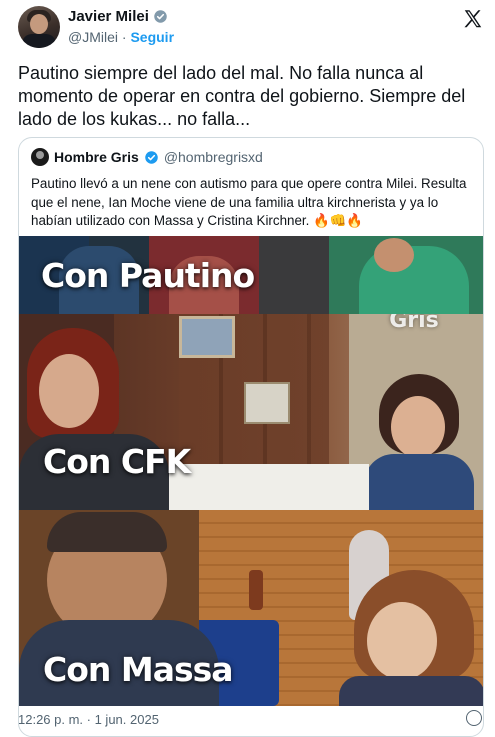 The image size is (495, 737). What do you see at coordinates (93, 37) in the screenshot?
I see `author-handle: @JMilei` at bounding box center [93, 37].